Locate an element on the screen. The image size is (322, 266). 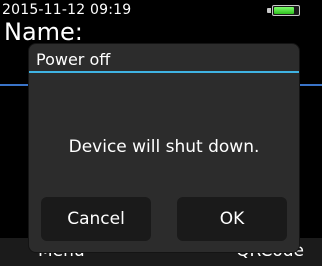
cancel-button: Cancel is located at coordinates (96, 219).